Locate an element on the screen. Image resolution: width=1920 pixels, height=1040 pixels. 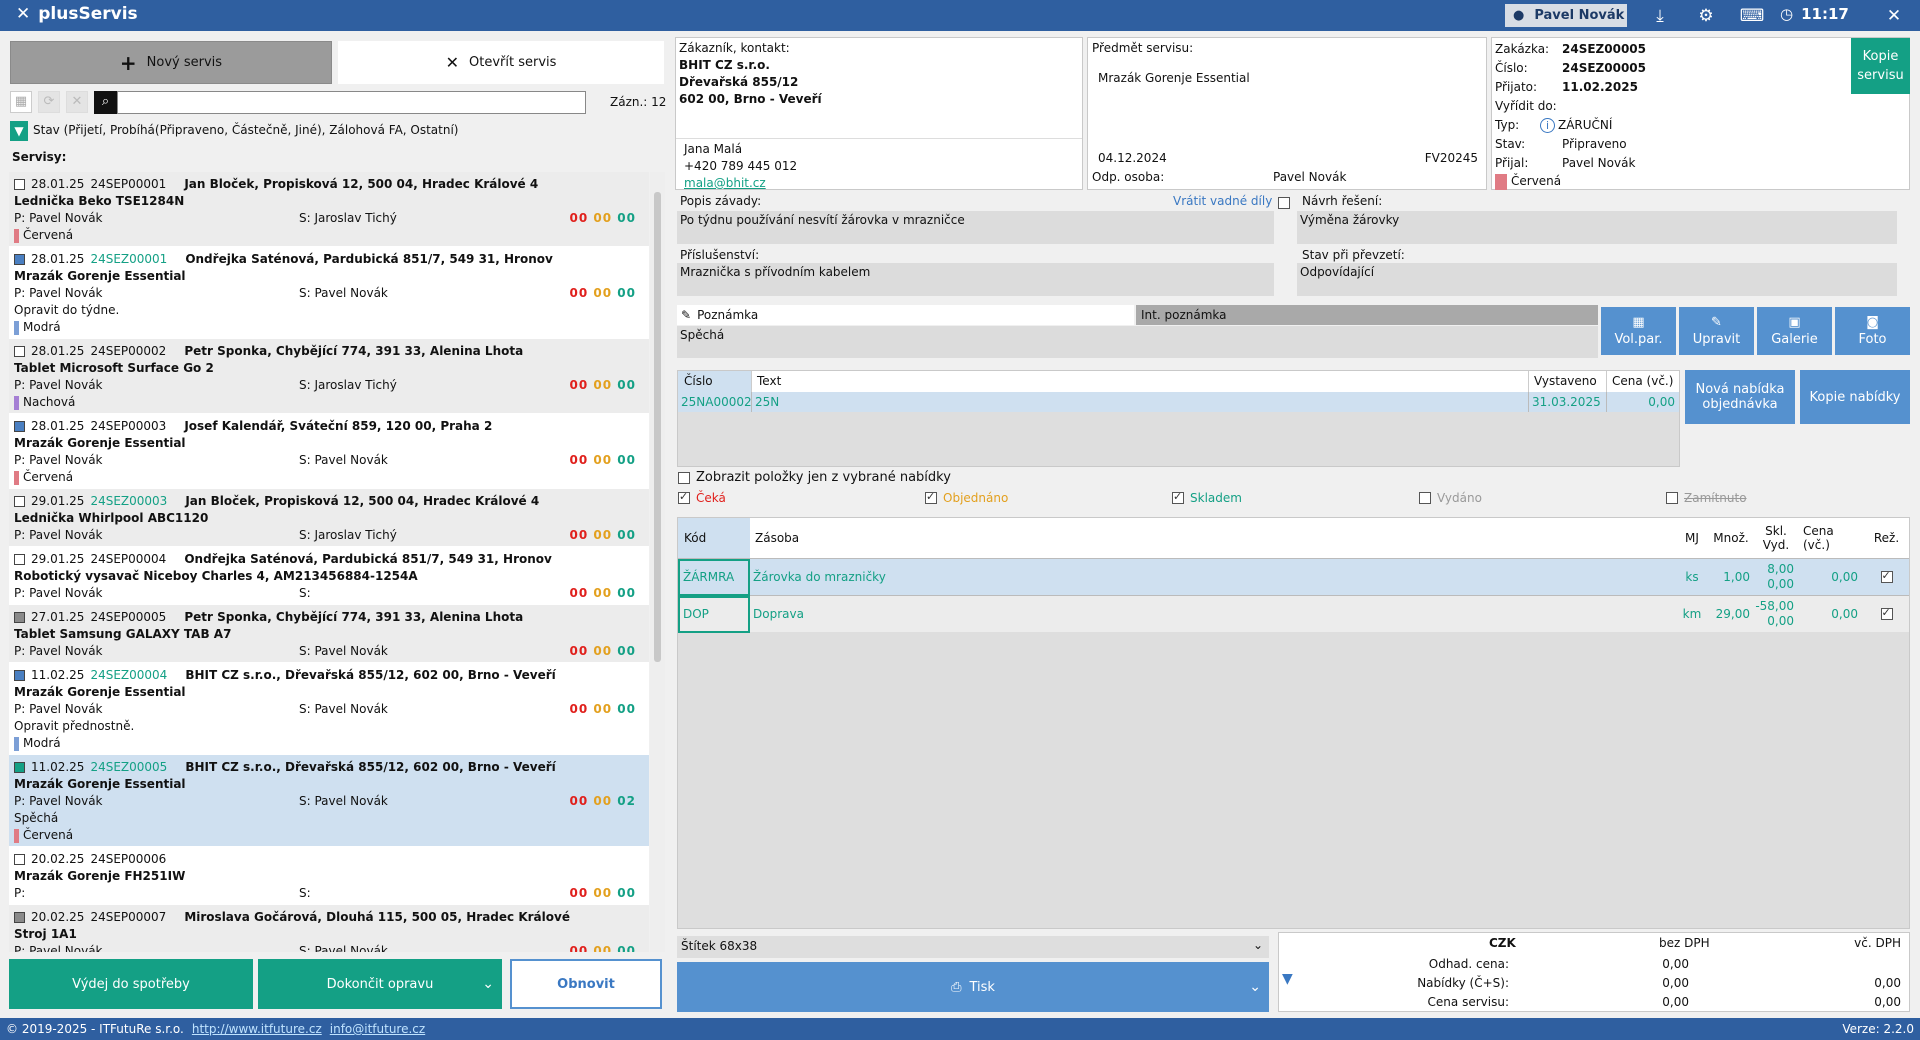
order-prijato: 11.02.2025 is located at coordinates (1600, 87).